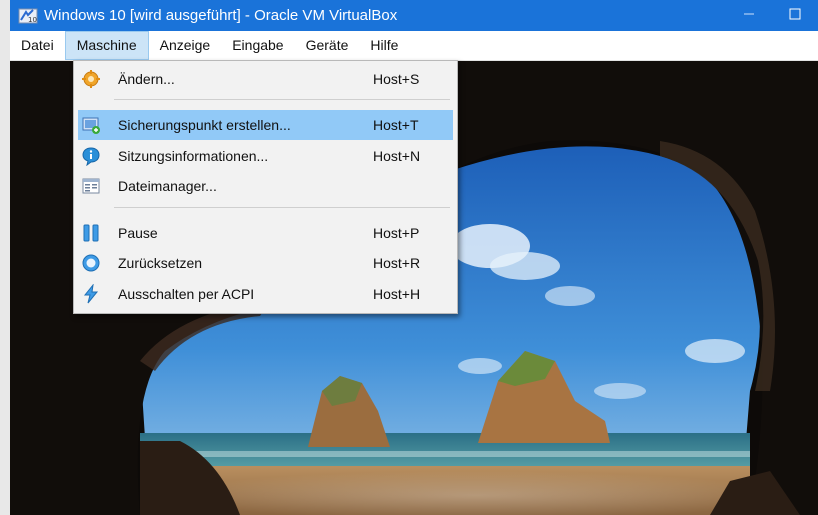 This screenshot has height=515, width=818. What do you see at coordinates (265, 263) in the screenshot?
I see `menu-item-zuruecksetzen: Zurücksetzen Host+R` at bounding box center [265, 263].